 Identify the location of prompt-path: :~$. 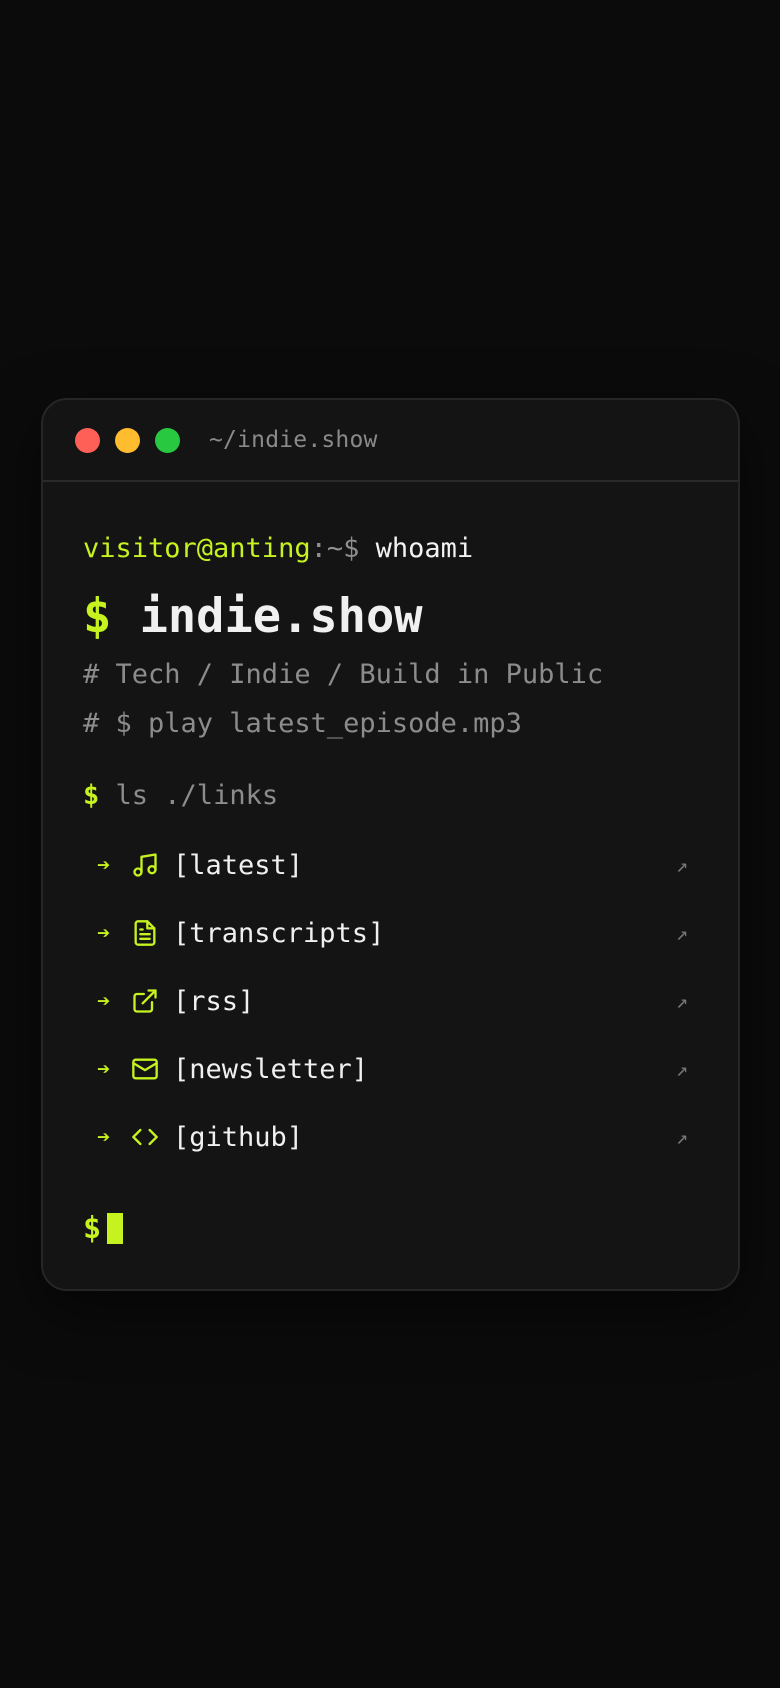
(335, 548).